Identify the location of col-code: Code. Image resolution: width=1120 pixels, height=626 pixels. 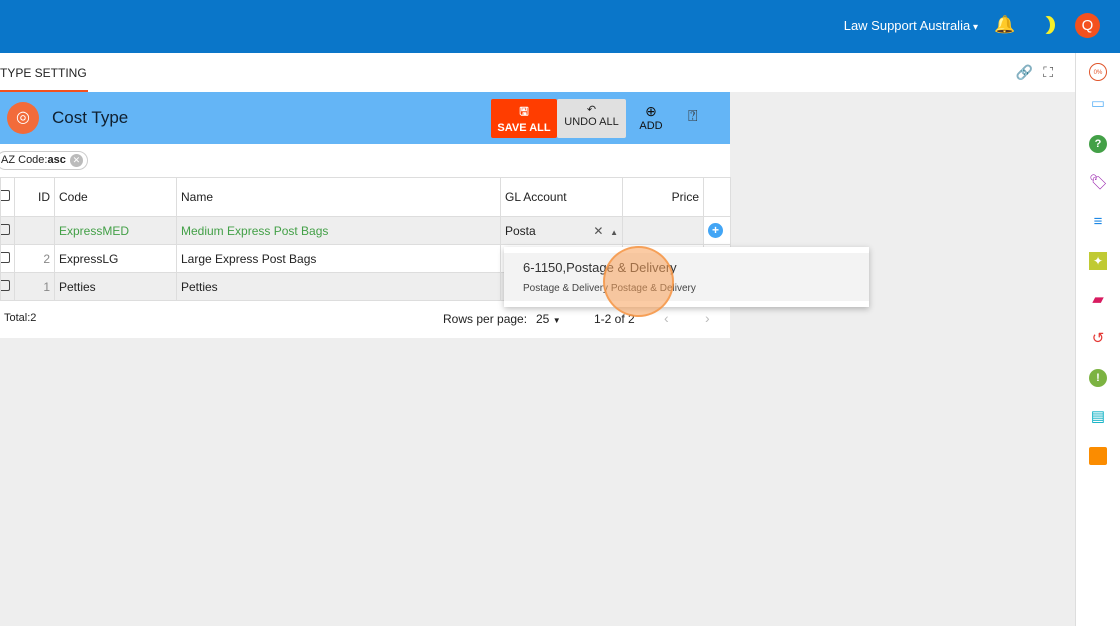
(115, 197).